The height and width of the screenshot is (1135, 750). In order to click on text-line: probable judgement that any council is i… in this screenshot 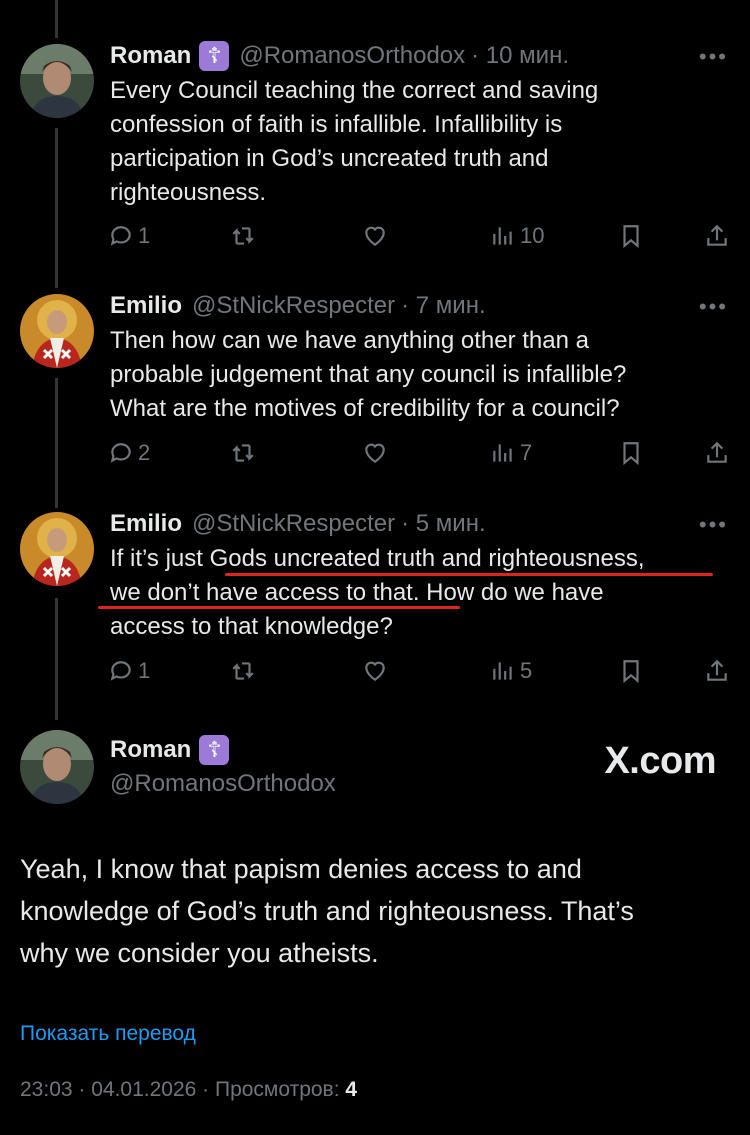, I will do `click(368, 374)`.